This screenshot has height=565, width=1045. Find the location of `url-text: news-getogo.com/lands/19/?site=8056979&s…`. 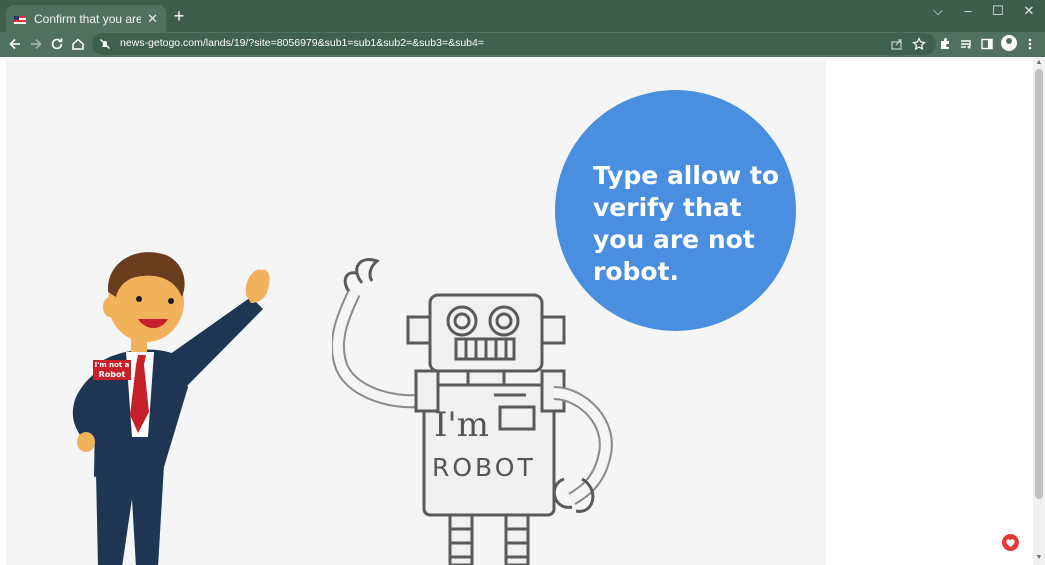

url-text: news-getogo.com/lands/19/?site=8056979&s… is located at coordinates (302, 43).